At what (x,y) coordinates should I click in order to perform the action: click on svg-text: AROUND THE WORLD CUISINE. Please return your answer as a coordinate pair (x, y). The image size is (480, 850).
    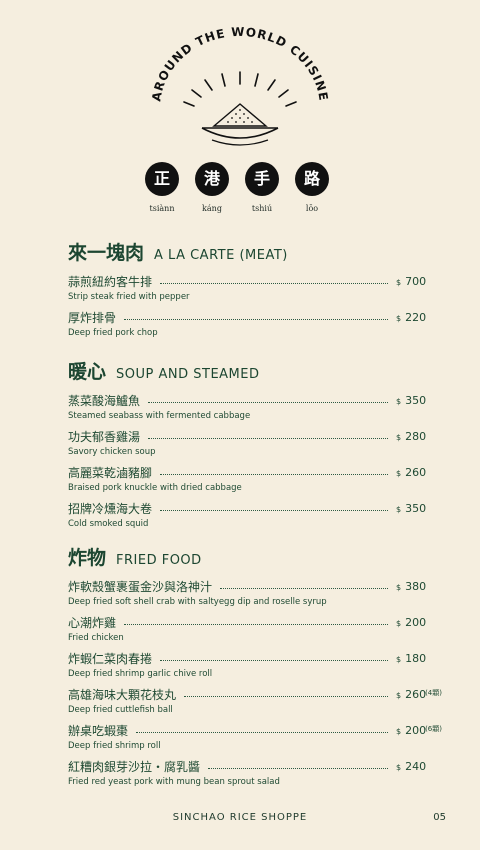
    Looking at the image, I should click on (239, 64).